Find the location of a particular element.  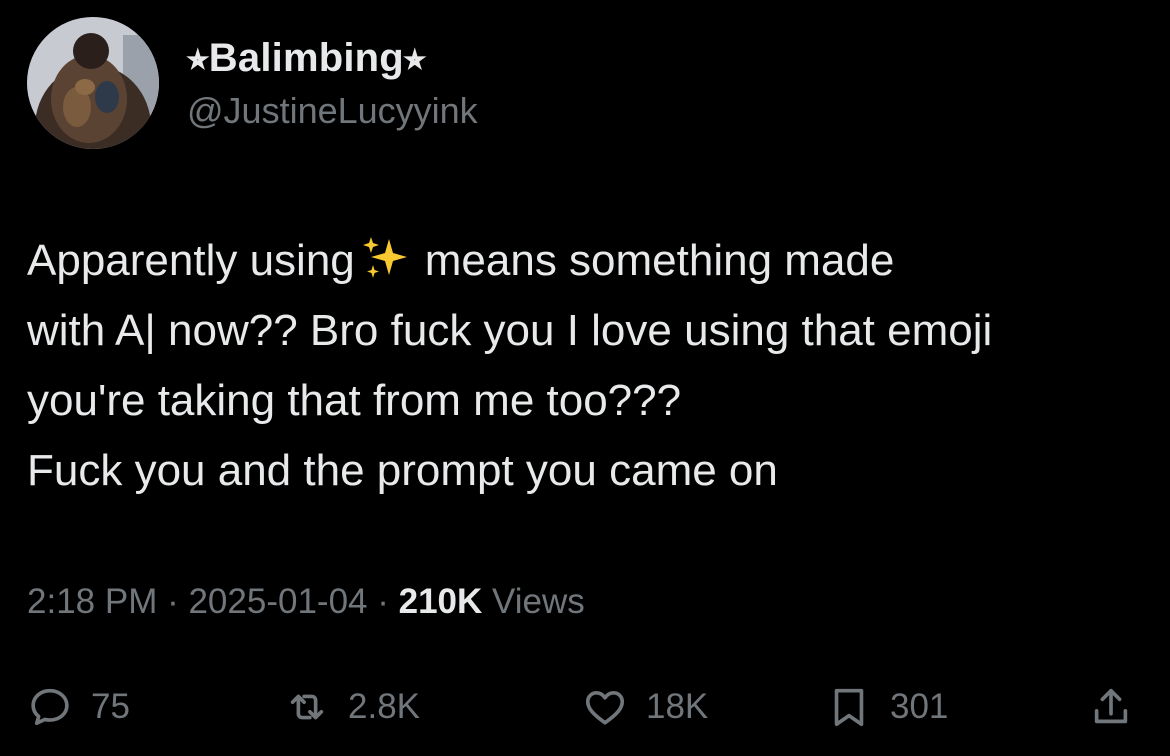

tweet-line-4: Fuck you and the prompt you came on is located at coordinates (402, 470).